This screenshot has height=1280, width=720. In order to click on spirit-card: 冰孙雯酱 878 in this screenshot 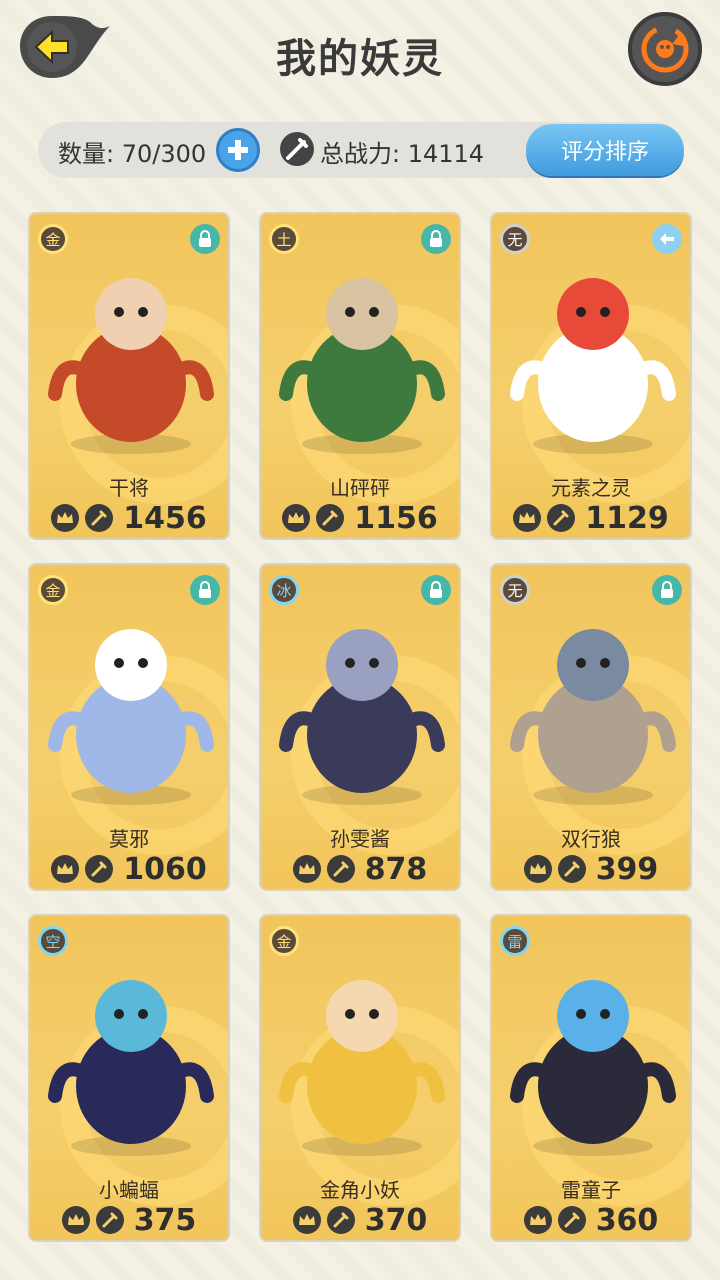, I will do `click(360, 727)`.